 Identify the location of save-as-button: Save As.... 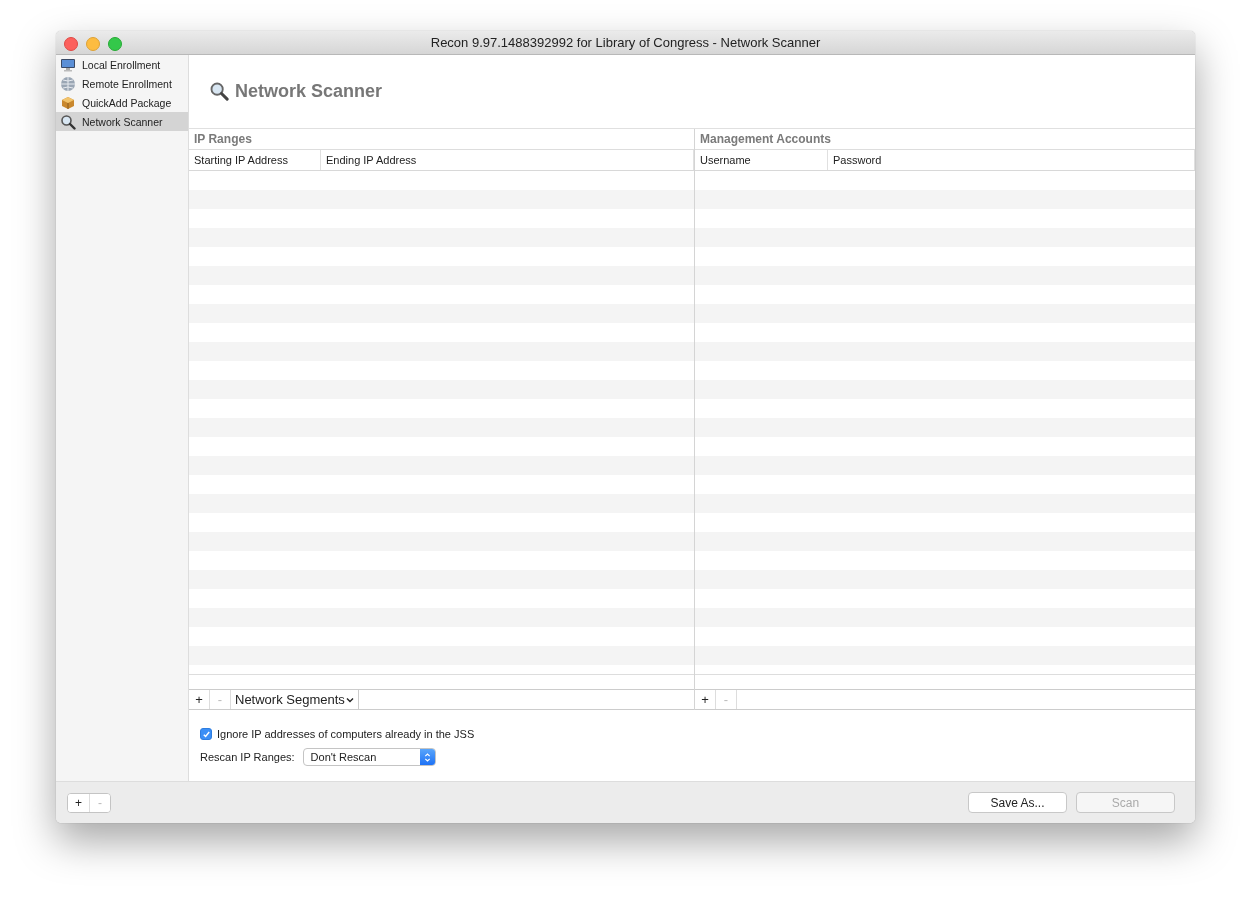
(1017, 802).